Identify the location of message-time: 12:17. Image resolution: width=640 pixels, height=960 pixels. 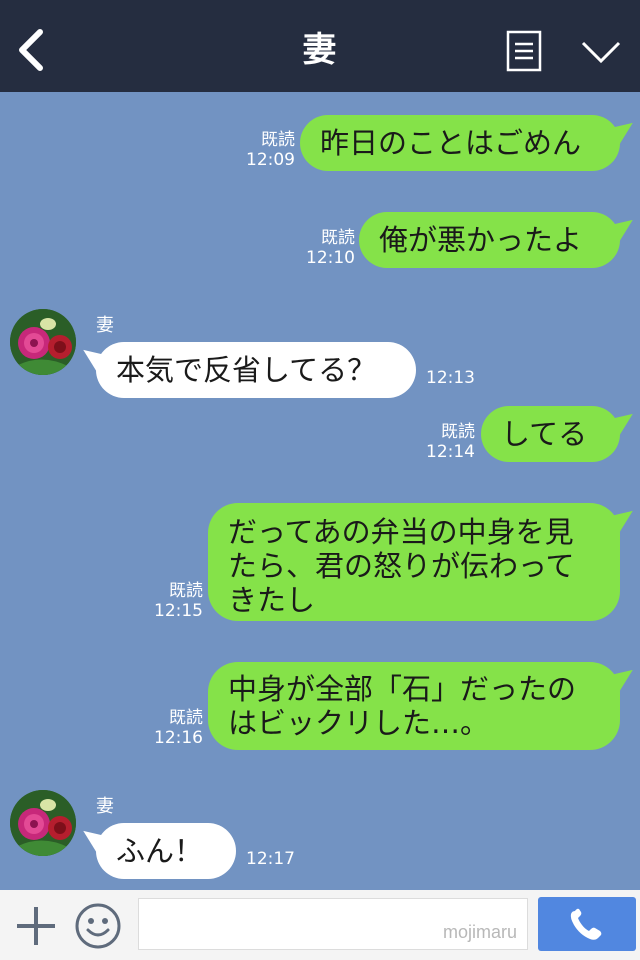
(270, 859).